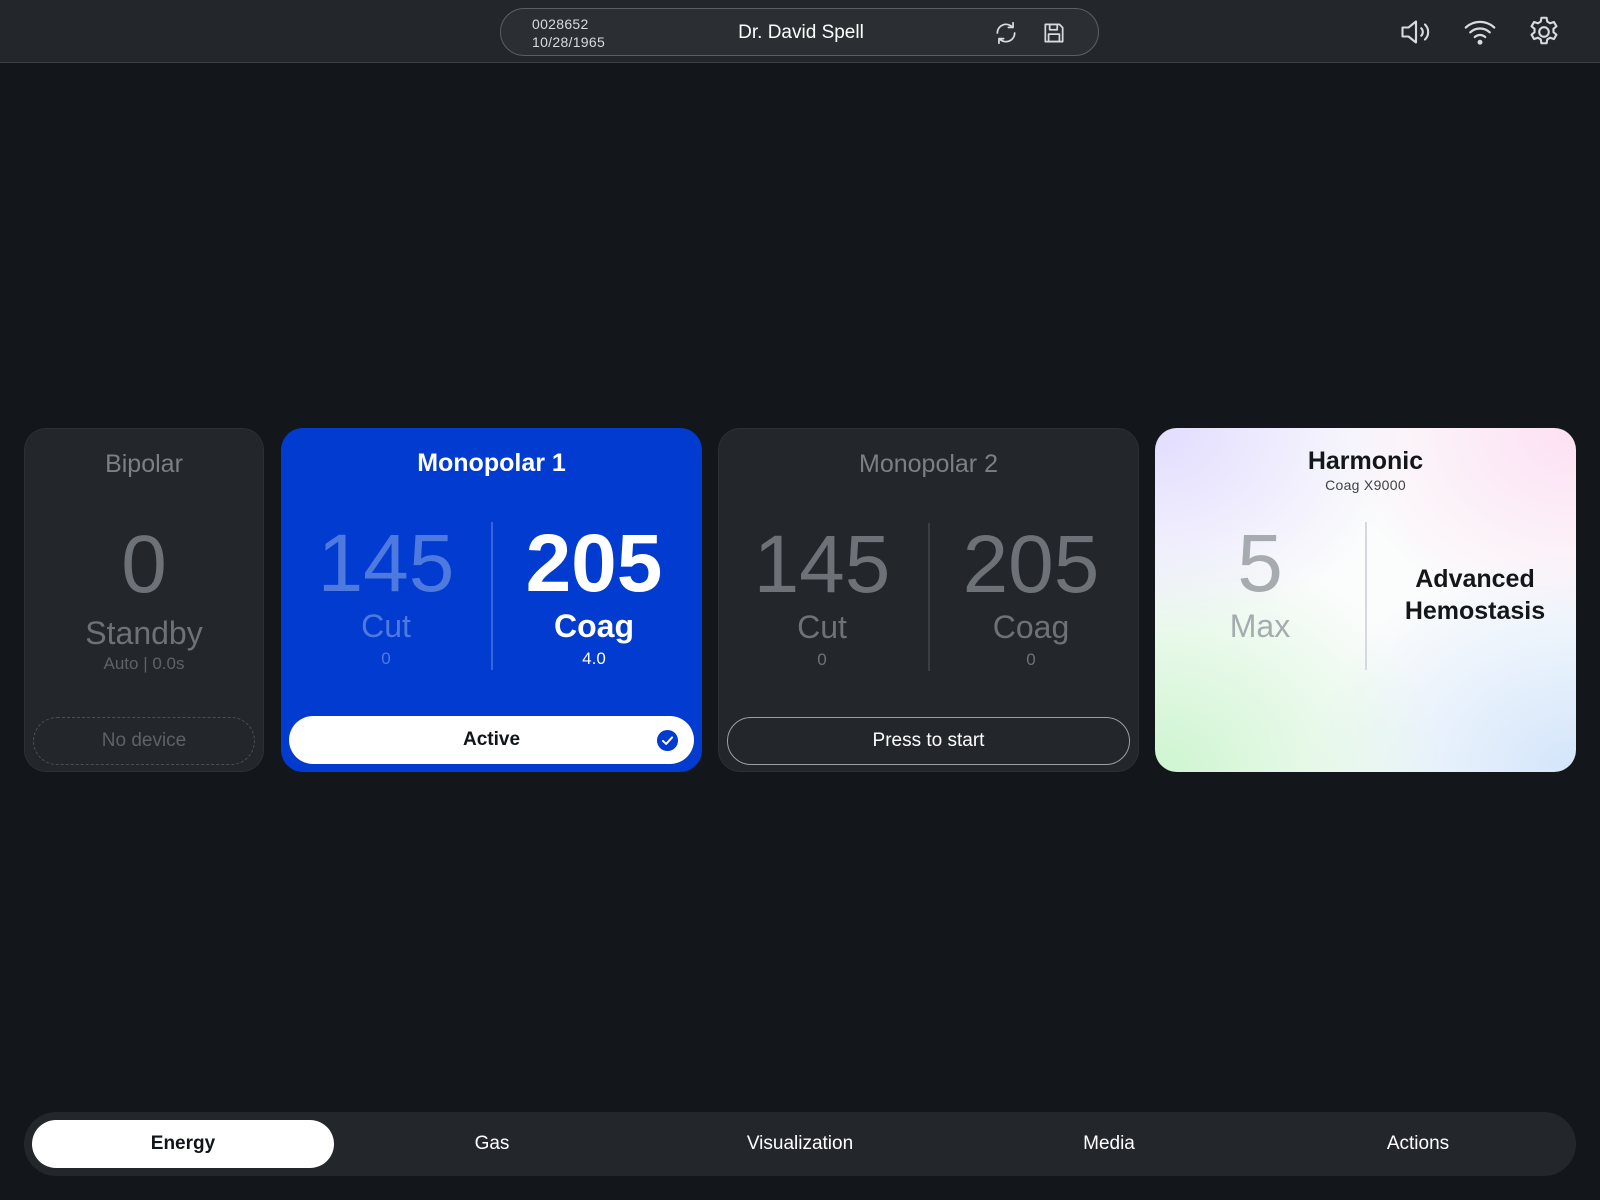 The height and width of the screenshot is (1200, 1600). Describe the element at coordinates (1475, 611) in the screenshot. I see `harmonic-mode-line2: Hemostasis` at that location.